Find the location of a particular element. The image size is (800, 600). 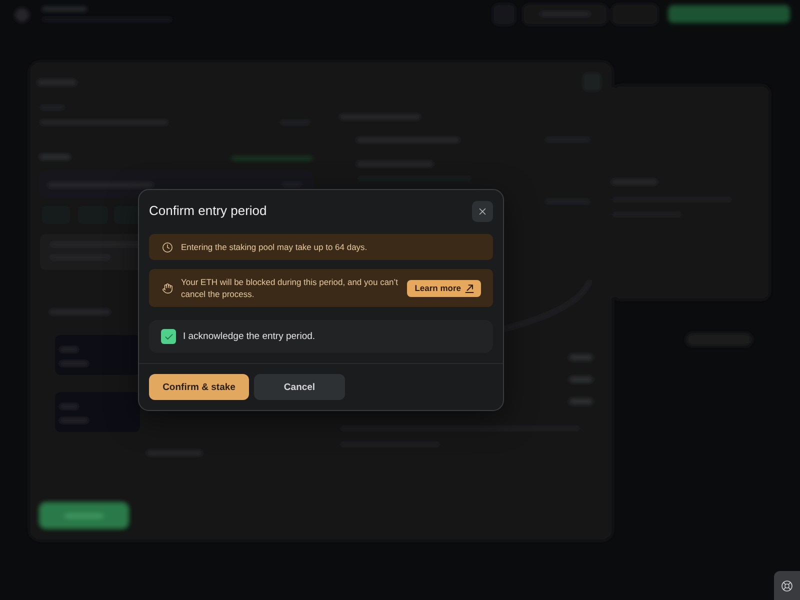

clock-icon is located at coordinates (167, 247).